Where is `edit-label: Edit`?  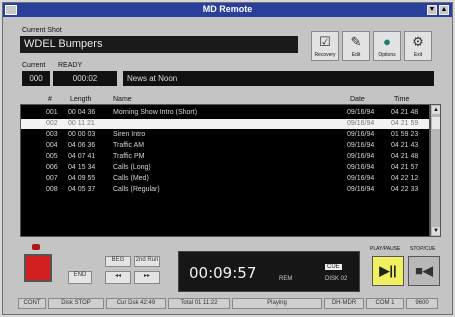
edit-label: Edit is located at coordinates (356, 55).